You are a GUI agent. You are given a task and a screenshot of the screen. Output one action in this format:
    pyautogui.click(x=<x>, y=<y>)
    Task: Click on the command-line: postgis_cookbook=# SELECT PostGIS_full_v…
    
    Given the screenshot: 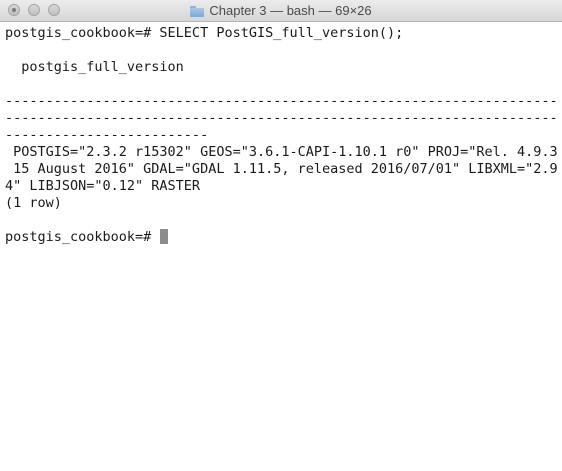 What is the action you would take?
    pyautogui.click(x=204, y=33)
    